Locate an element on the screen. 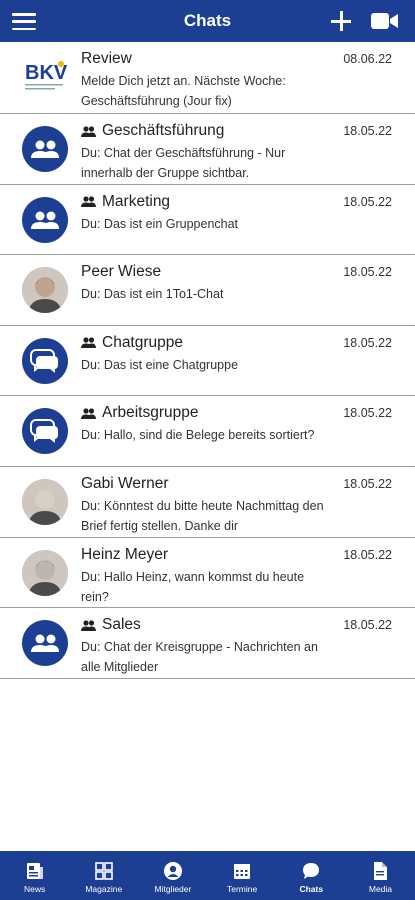  chat-name-label: Arbeitsgruppe is located at coordinates (150, 413).